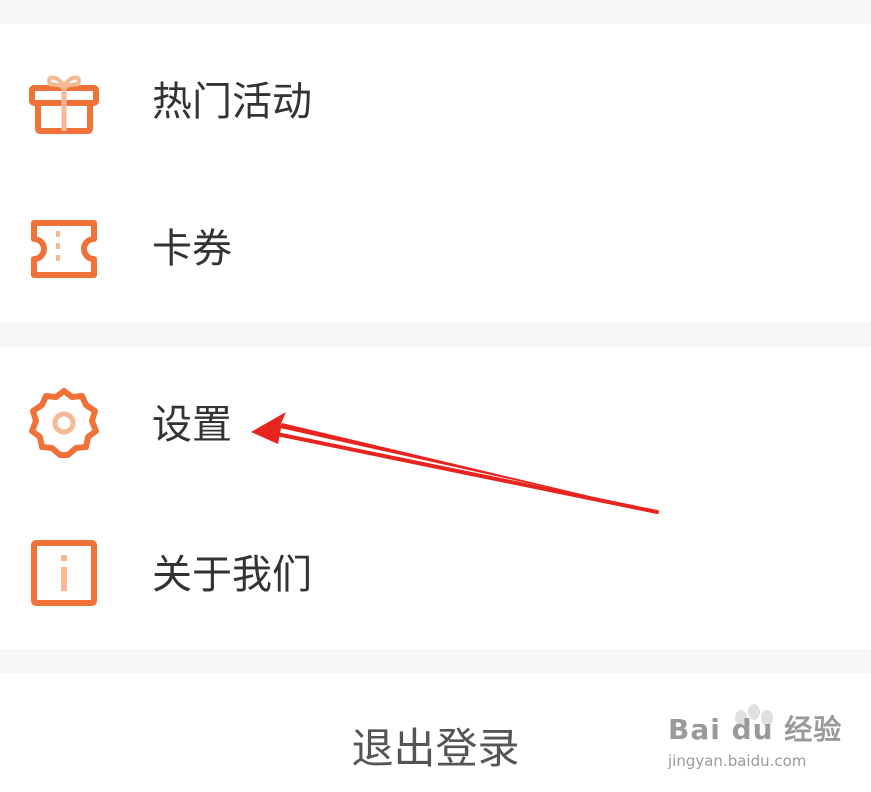 The width and height of the screenshot is (871, 792). What do you see at coordinates (232, 102) in the screenshot?
I see `menu-item-label: 热门活动` at bounding box center [232, 102].